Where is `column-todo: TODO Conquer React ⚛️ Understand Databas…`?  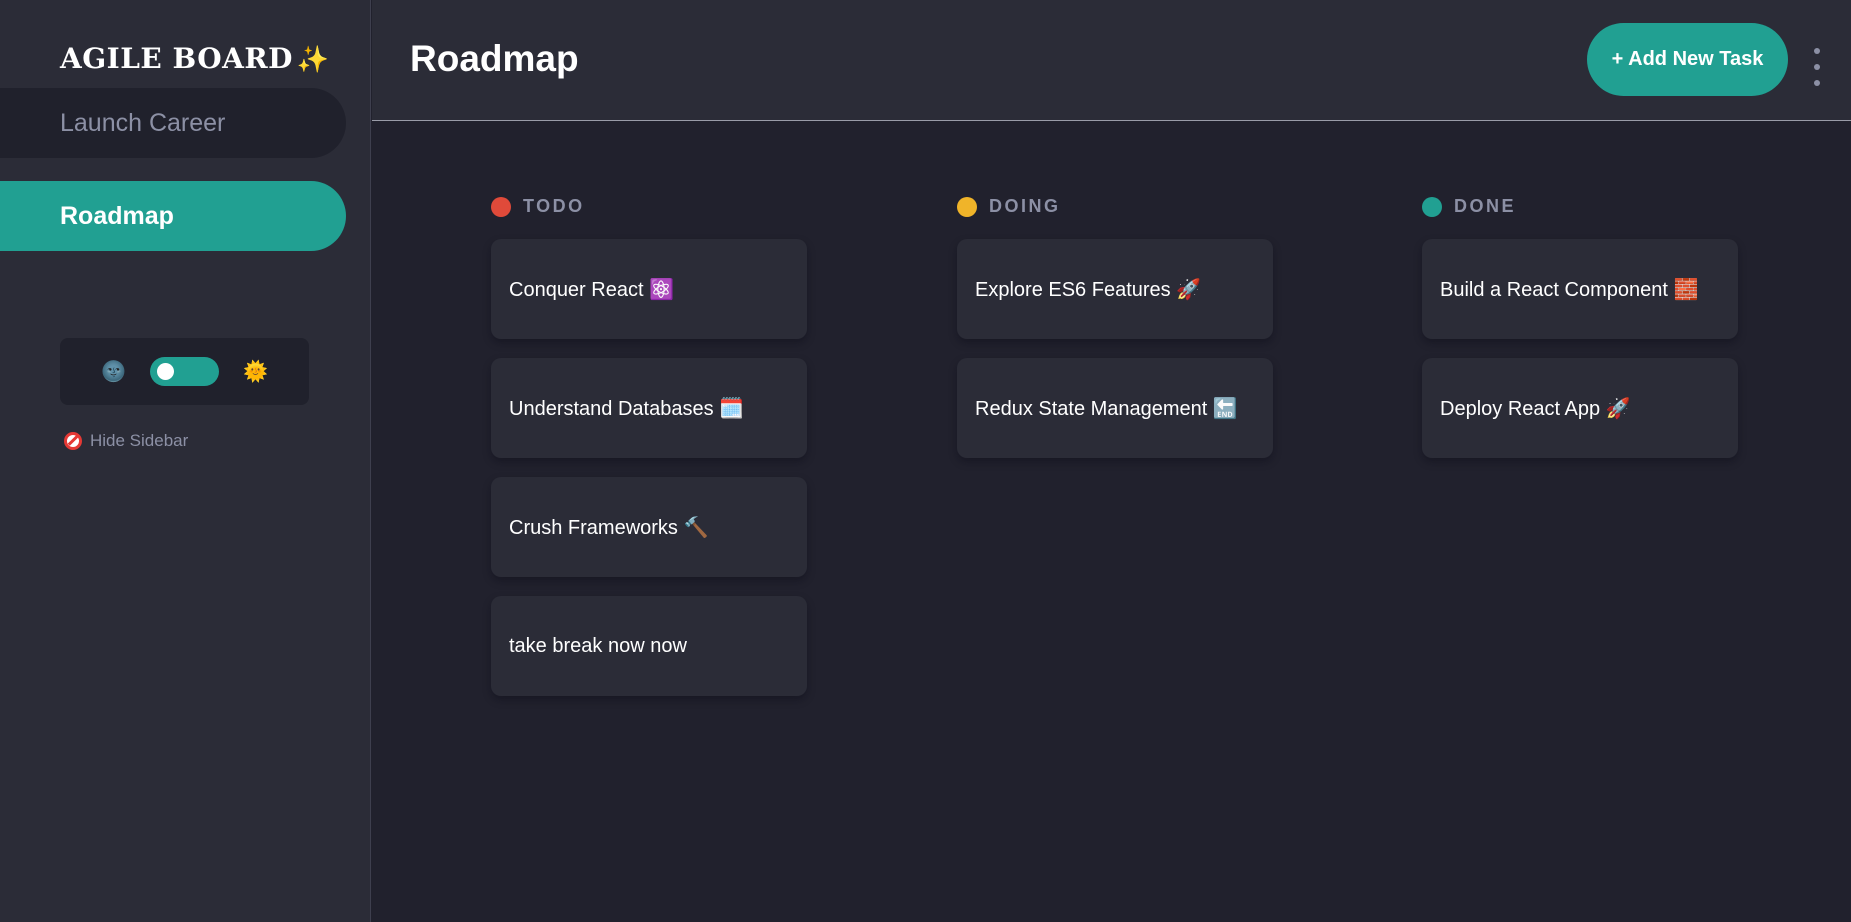 column-todo: TODO Conquer React ⚛️ Understand Databas… is located at coordinates (649, 455).